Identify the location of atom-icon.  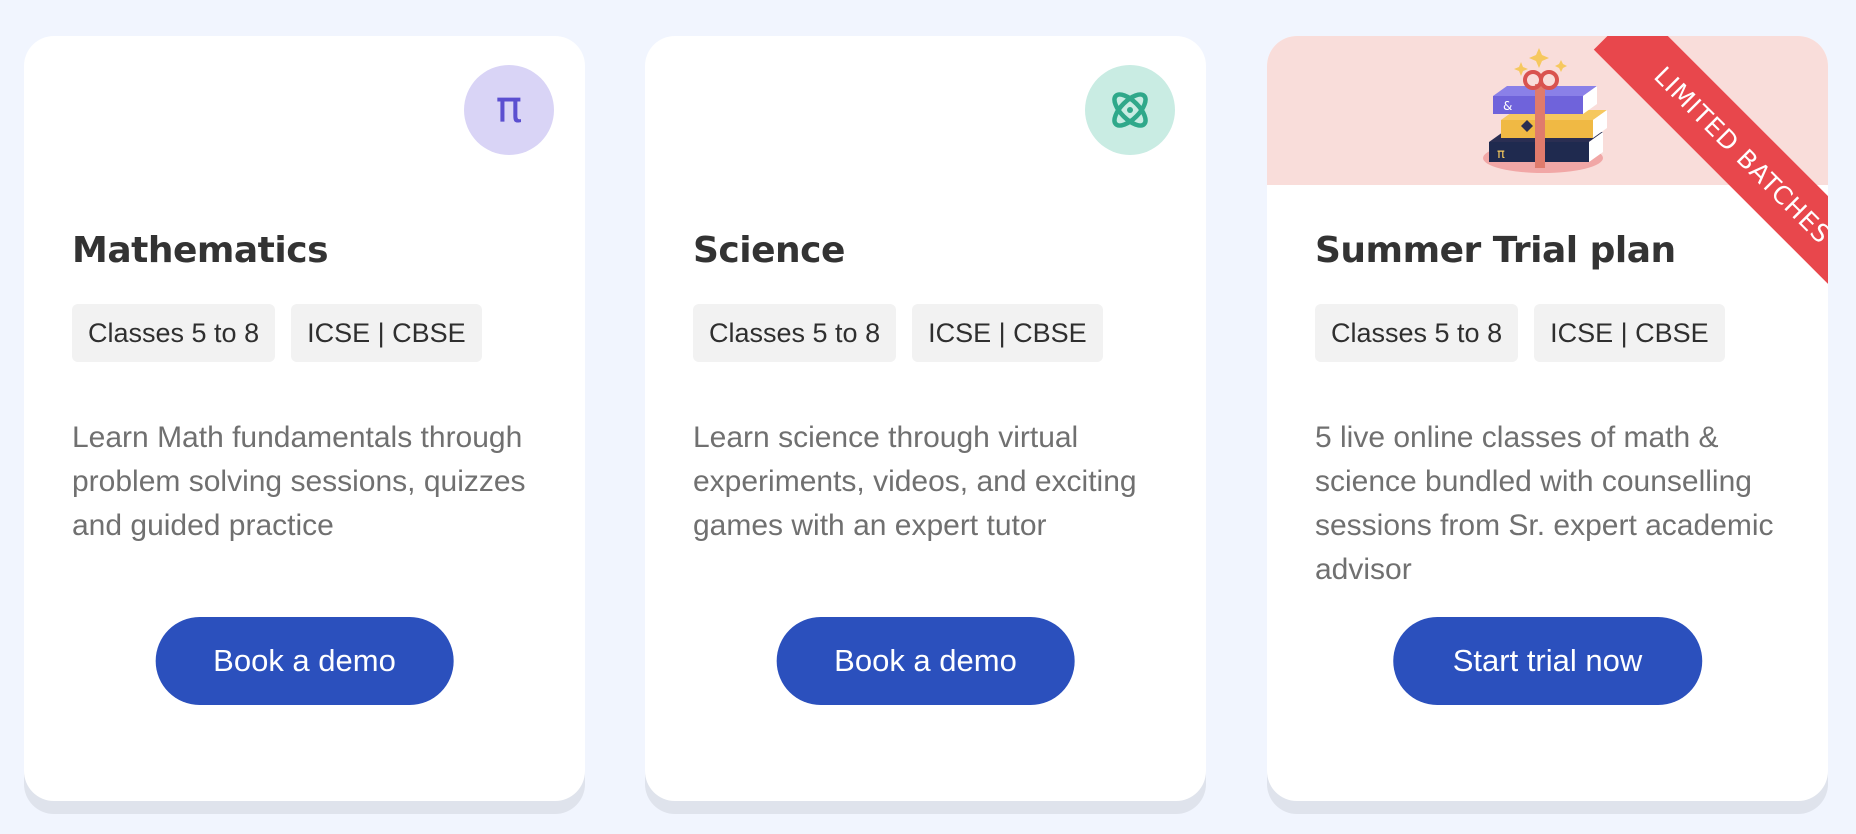
(1130, 110).